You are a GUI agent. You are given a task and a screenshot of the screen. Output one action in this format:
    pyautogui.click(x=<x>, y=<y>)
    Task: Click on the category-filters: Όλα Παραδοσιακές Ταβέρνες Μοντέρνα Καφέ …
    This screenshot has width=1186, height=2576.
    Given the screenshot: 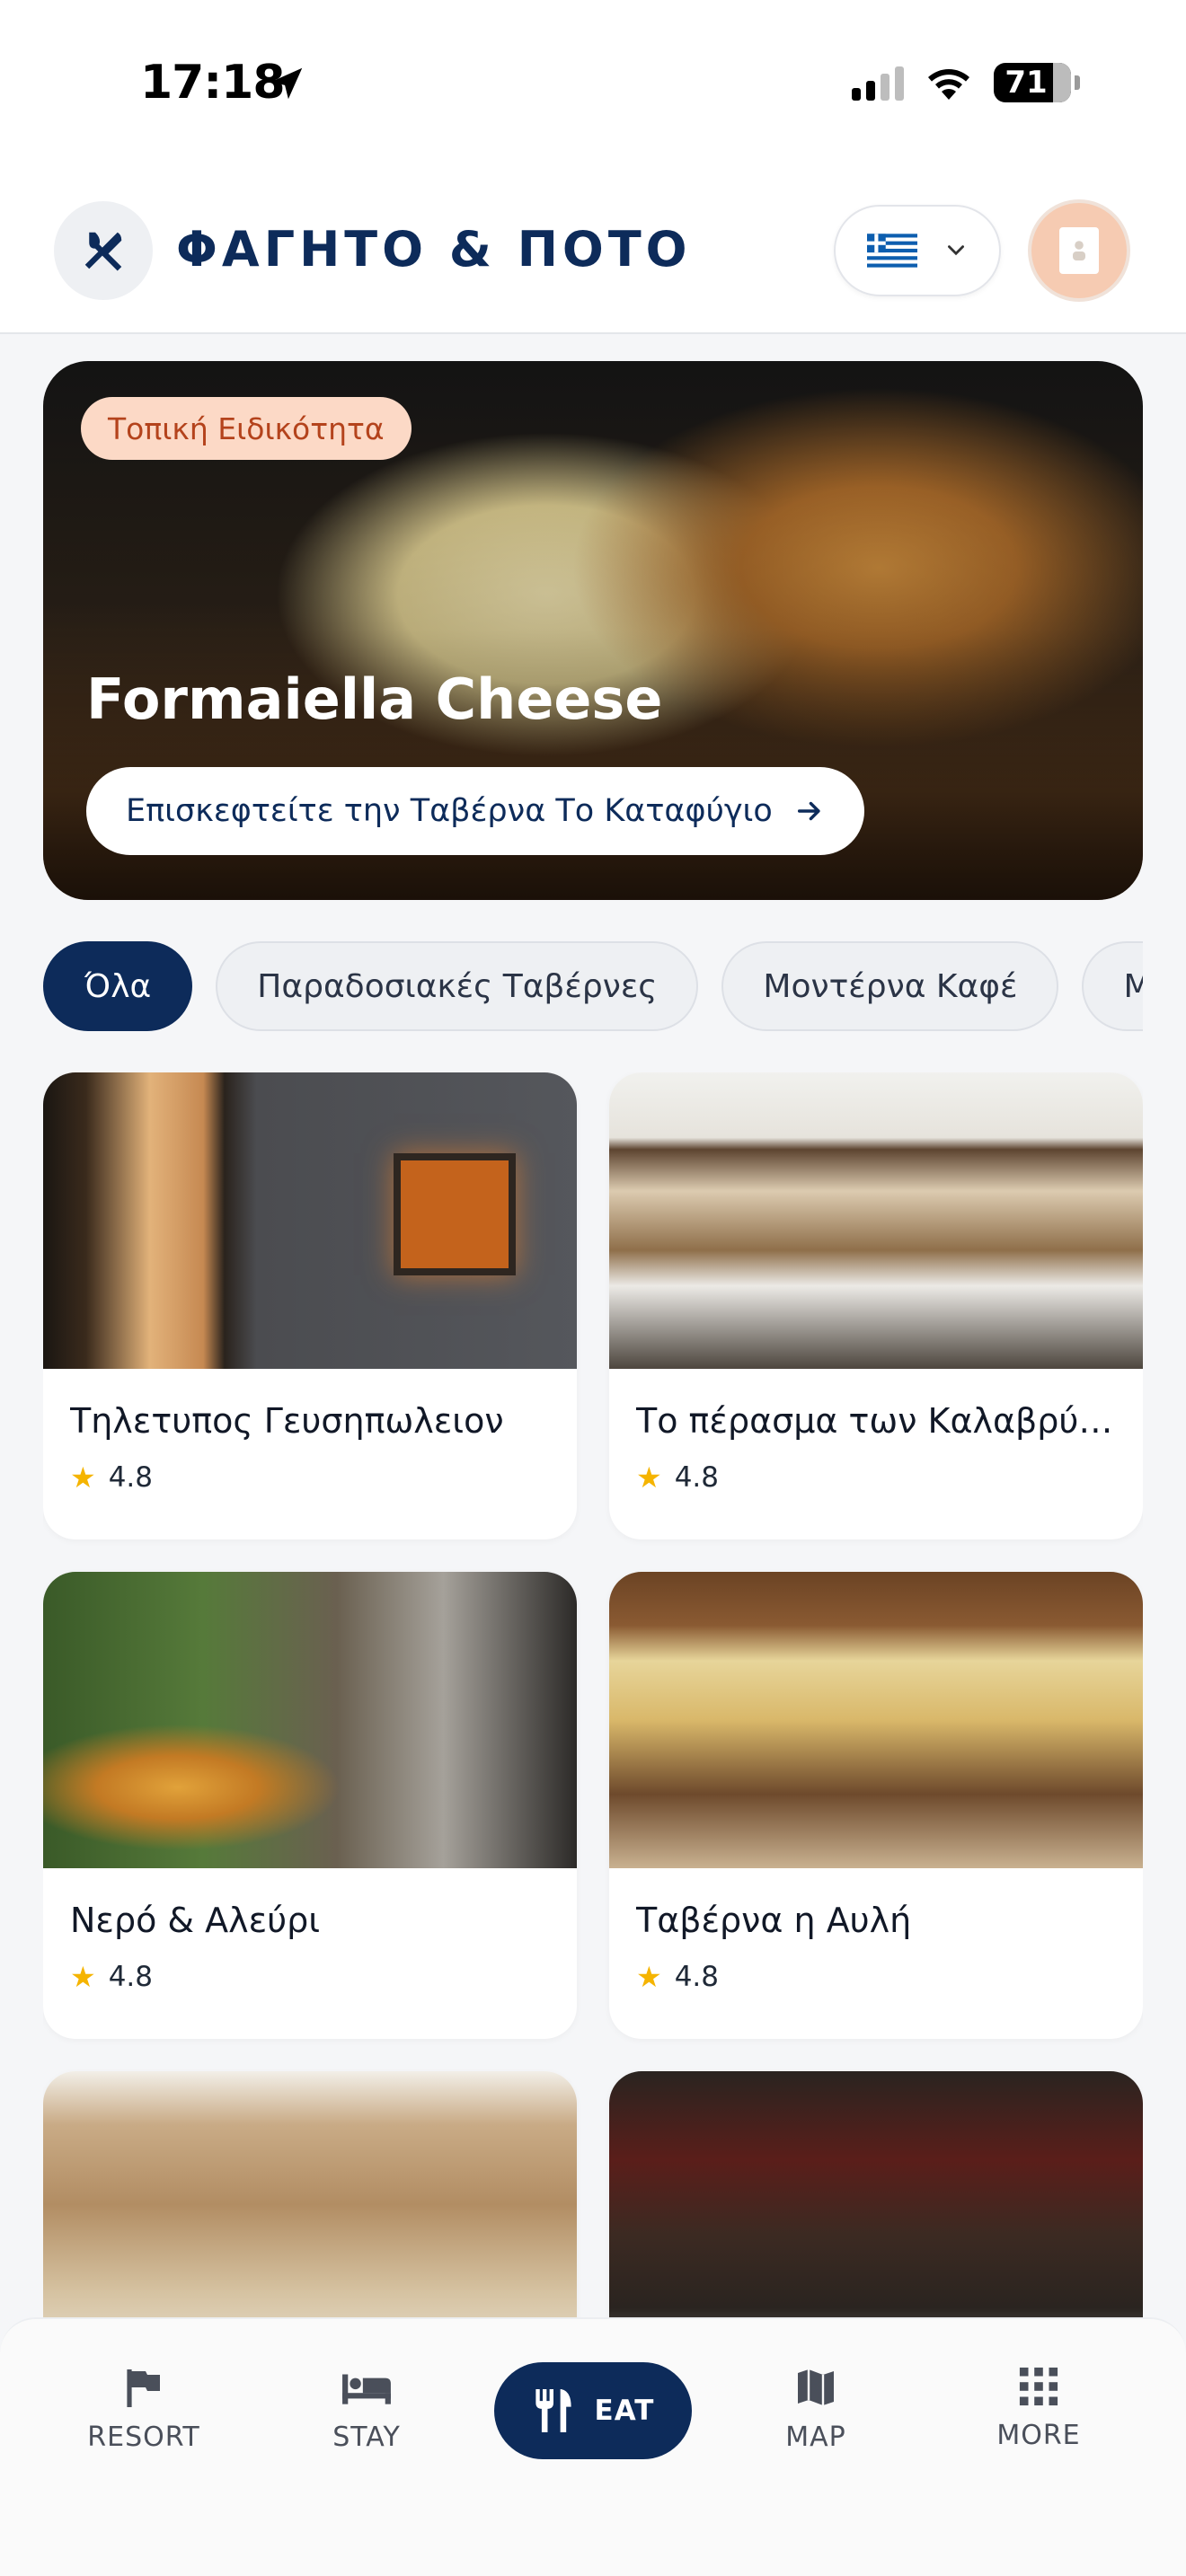 What is the action you would take?
    pyautogui.click(x=593, y=987)
    